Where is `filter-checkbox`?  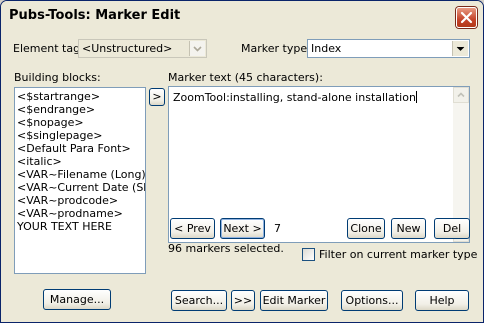
filter-checkbox is located at coordinates (308, 254).